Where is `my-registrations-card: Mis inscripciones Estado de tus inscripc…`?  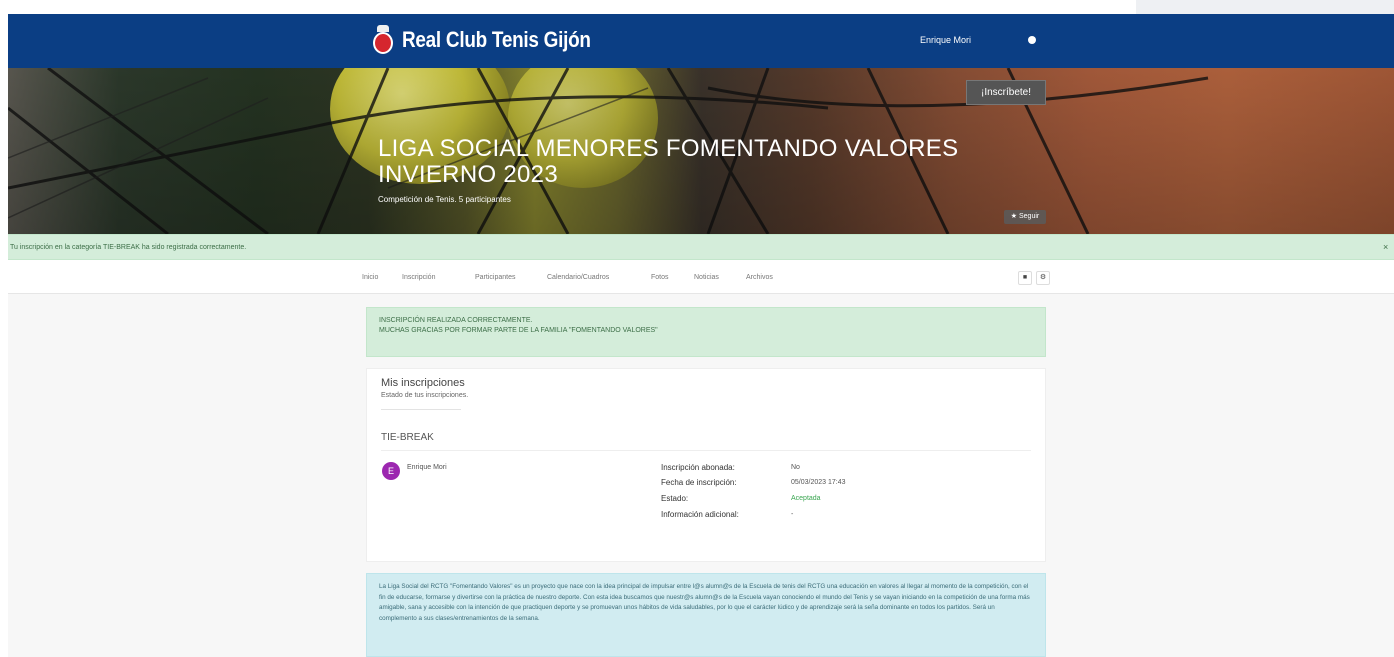 my-registrations-card: Mis inscripciones Estado de tus inscripc… is located at coordinates (706, 465).